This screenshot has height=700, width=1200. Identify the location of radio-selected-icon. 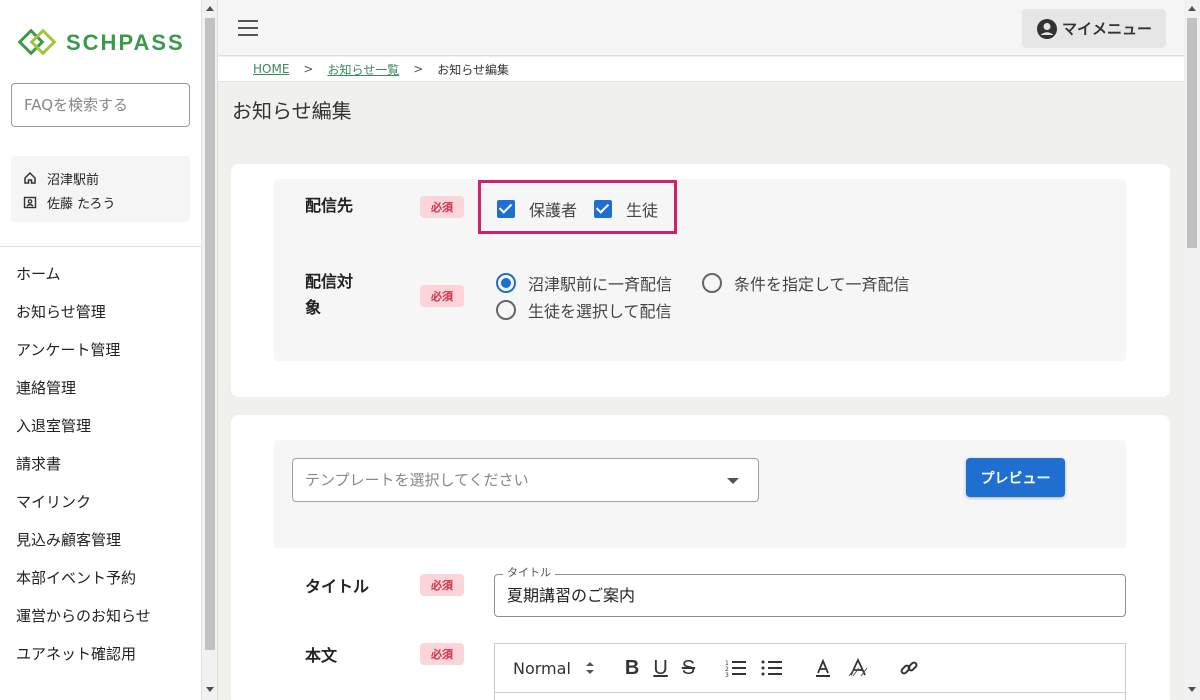
(506, 283).